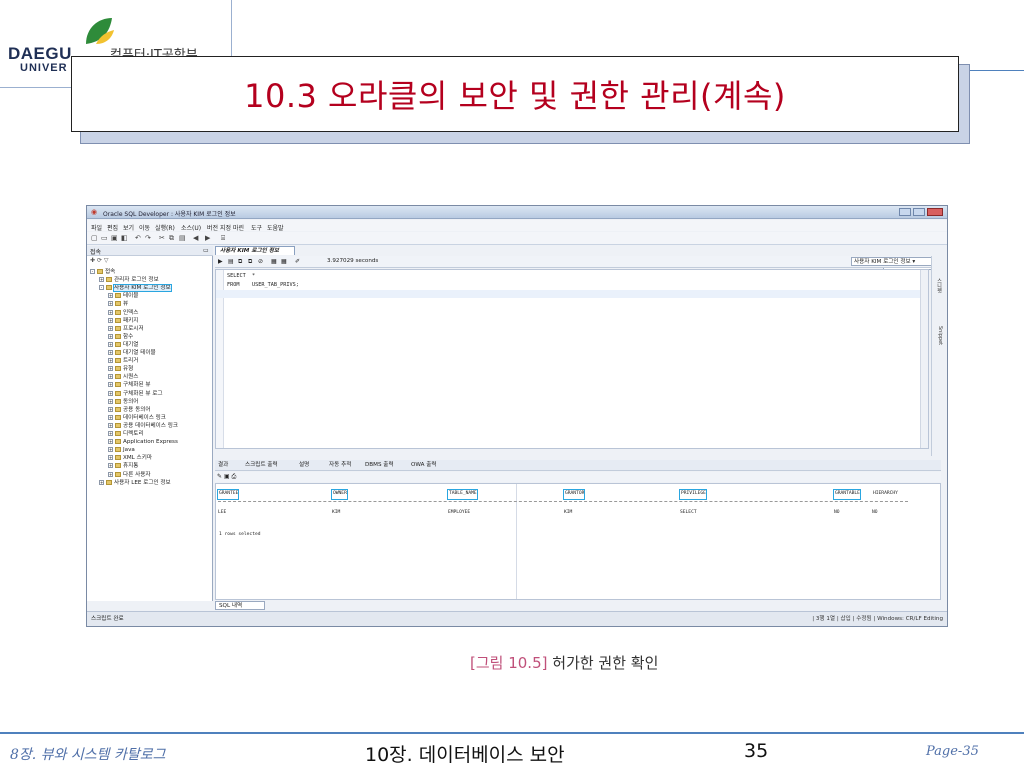 The image size is (1024, 768). What do you see at coordinates (135, 288) in the screenshot?
I see `tree-item: - 사용자 KIM 로그인 정보` at bounding box center [135, 288].